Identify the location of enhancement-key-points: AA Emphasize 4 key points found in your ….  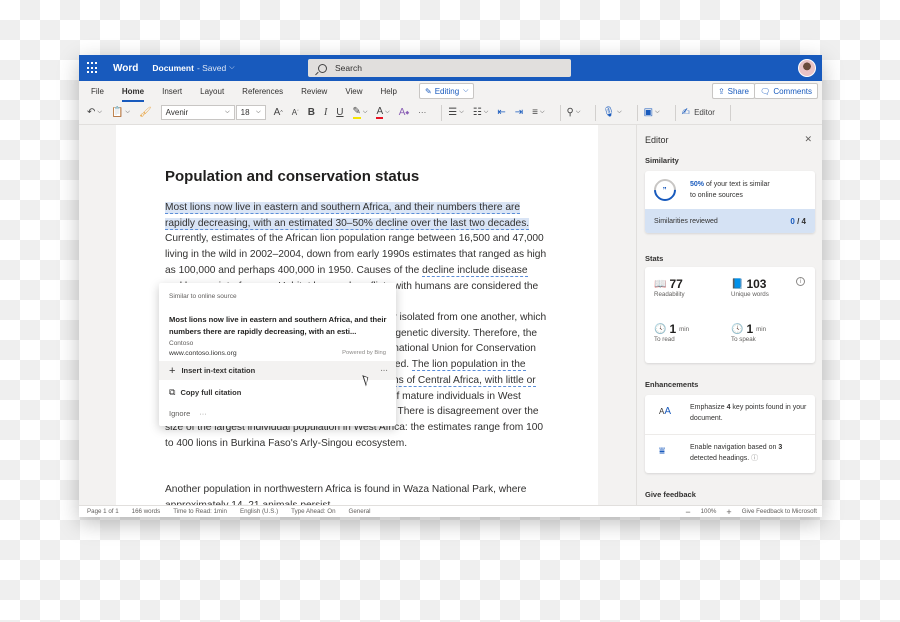
(730, 414).